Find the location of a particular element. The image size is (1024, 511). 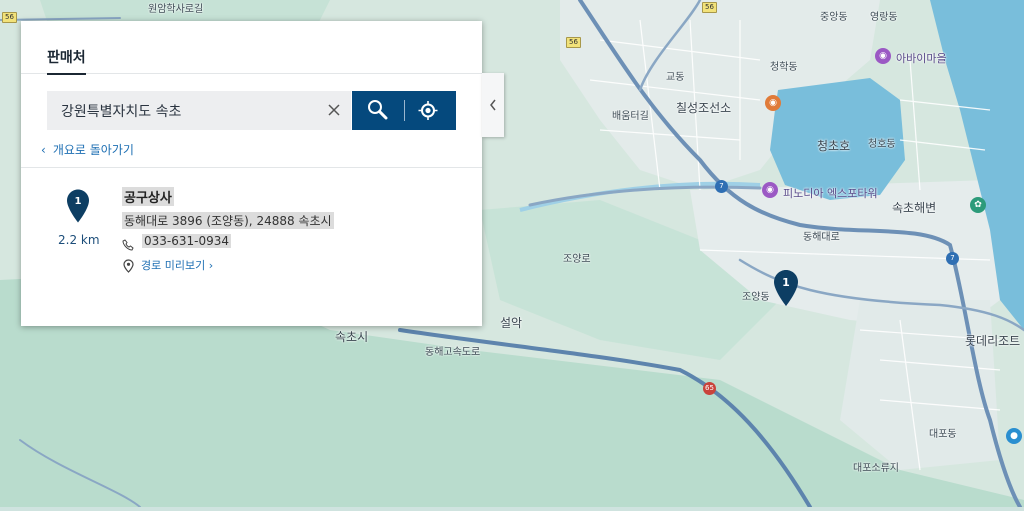

locate-me-button is located at coordinates (430, 110).